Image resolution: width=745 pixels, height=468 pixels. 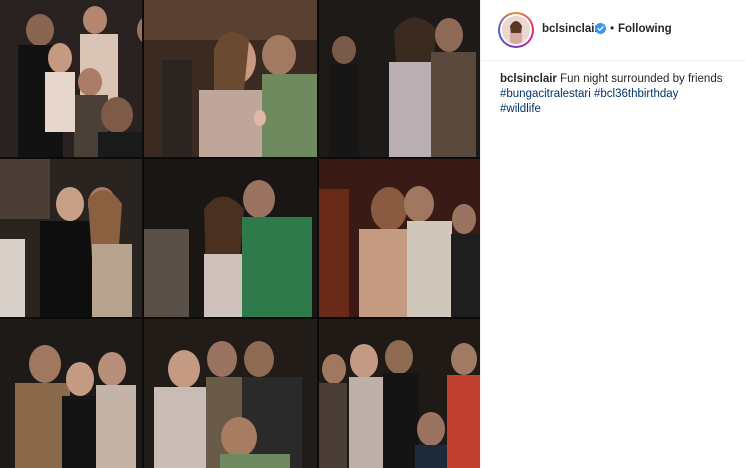 I want to click on avatar-inner-ring, so click(x=516, y=30).